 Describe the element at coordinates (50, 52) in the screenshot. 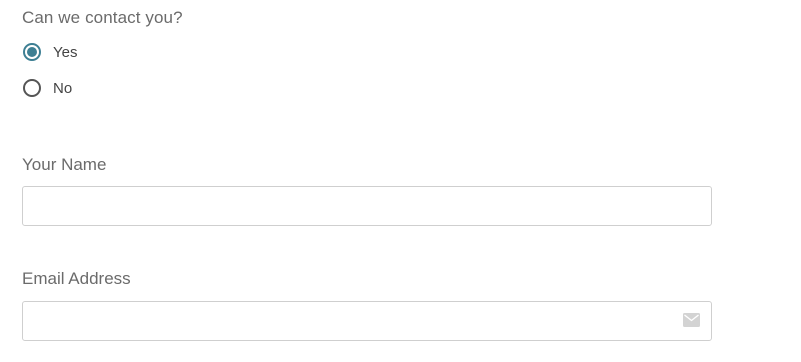

I see `contact-option-yes: Yes` at that location.